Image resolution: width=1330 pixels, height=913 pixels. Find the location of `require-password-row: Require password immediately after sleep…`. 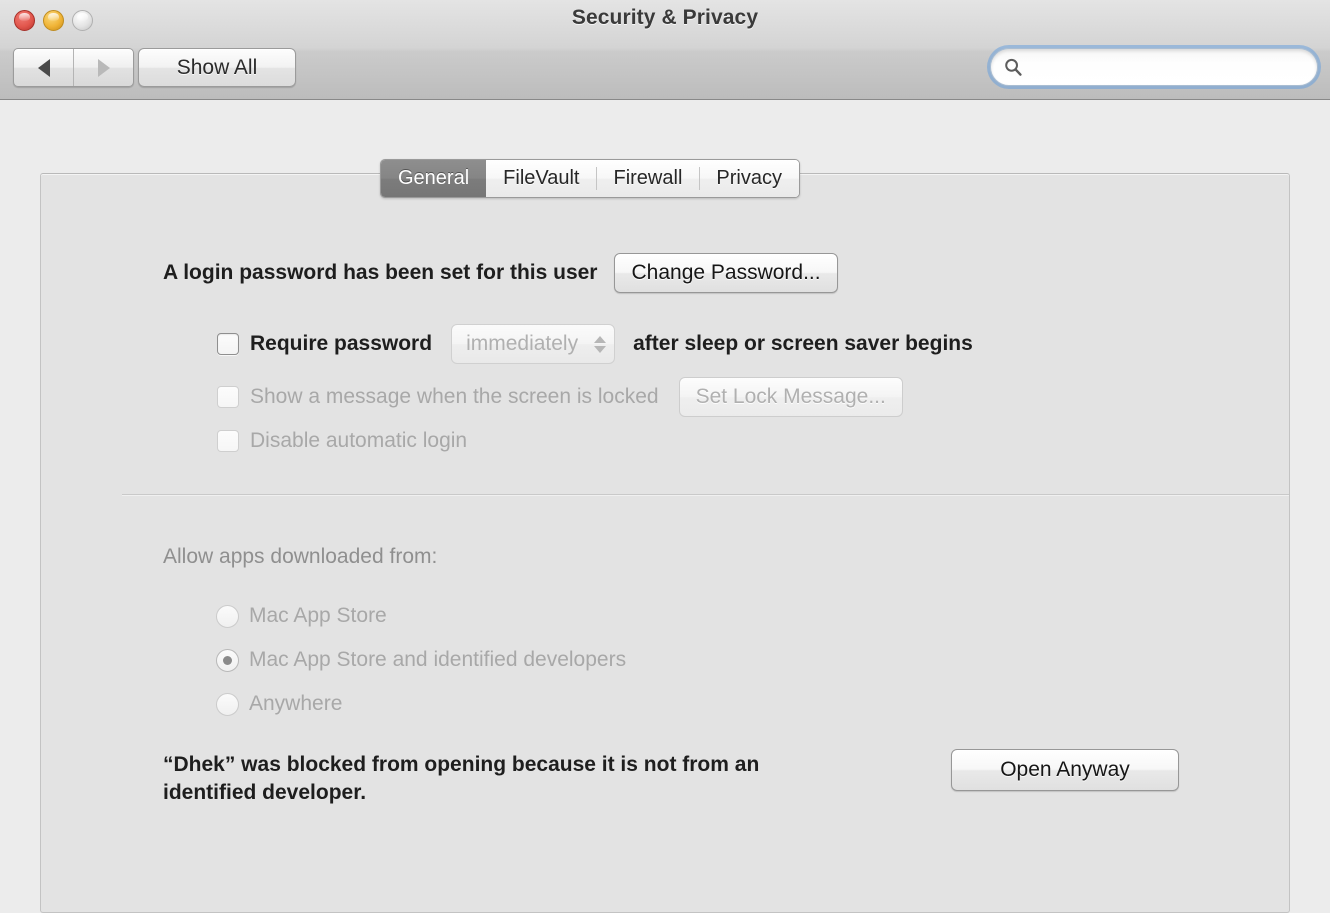

require-password-row: Require password immediately after sleep… is located at coordinates (595, 344).